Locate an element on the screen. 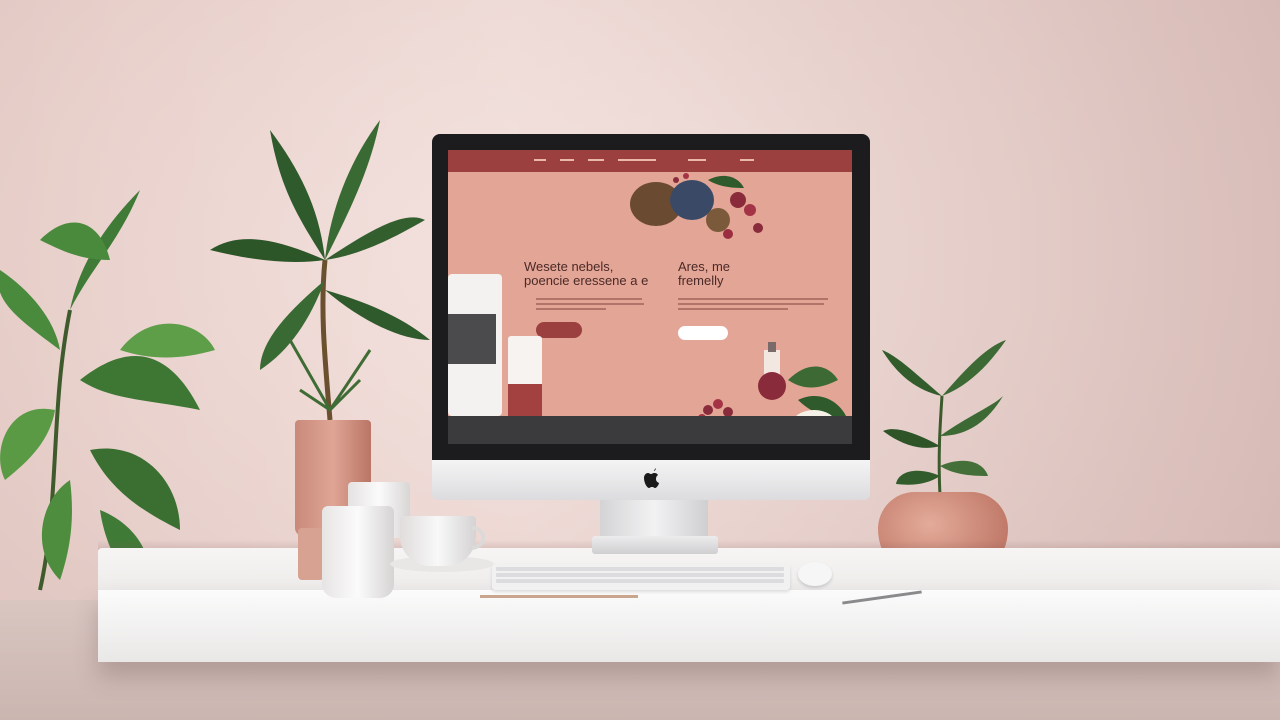  site-navbar is located at coordinates (650, 161).